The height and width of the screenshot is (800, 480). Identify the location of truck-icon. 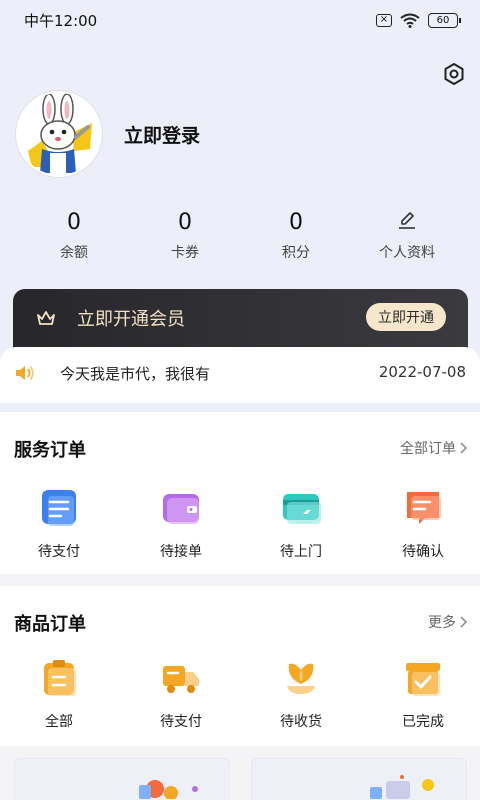
(181, 679).